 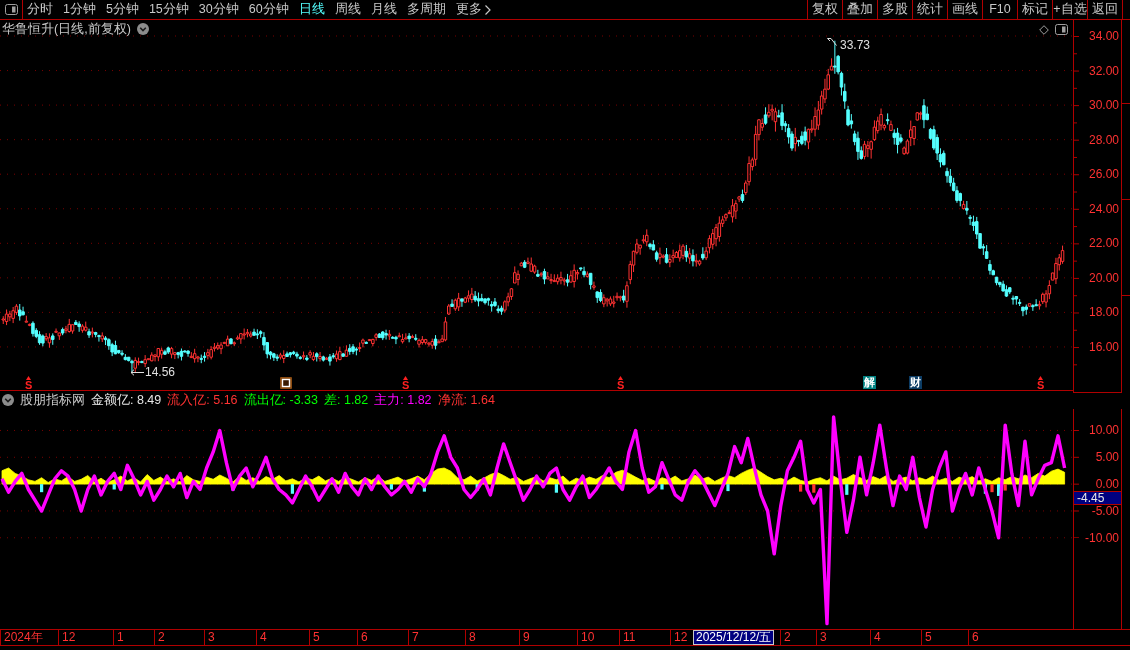 I want to click on indicator-reading: 金额亿: 8.49, so click(x=126, y=400).